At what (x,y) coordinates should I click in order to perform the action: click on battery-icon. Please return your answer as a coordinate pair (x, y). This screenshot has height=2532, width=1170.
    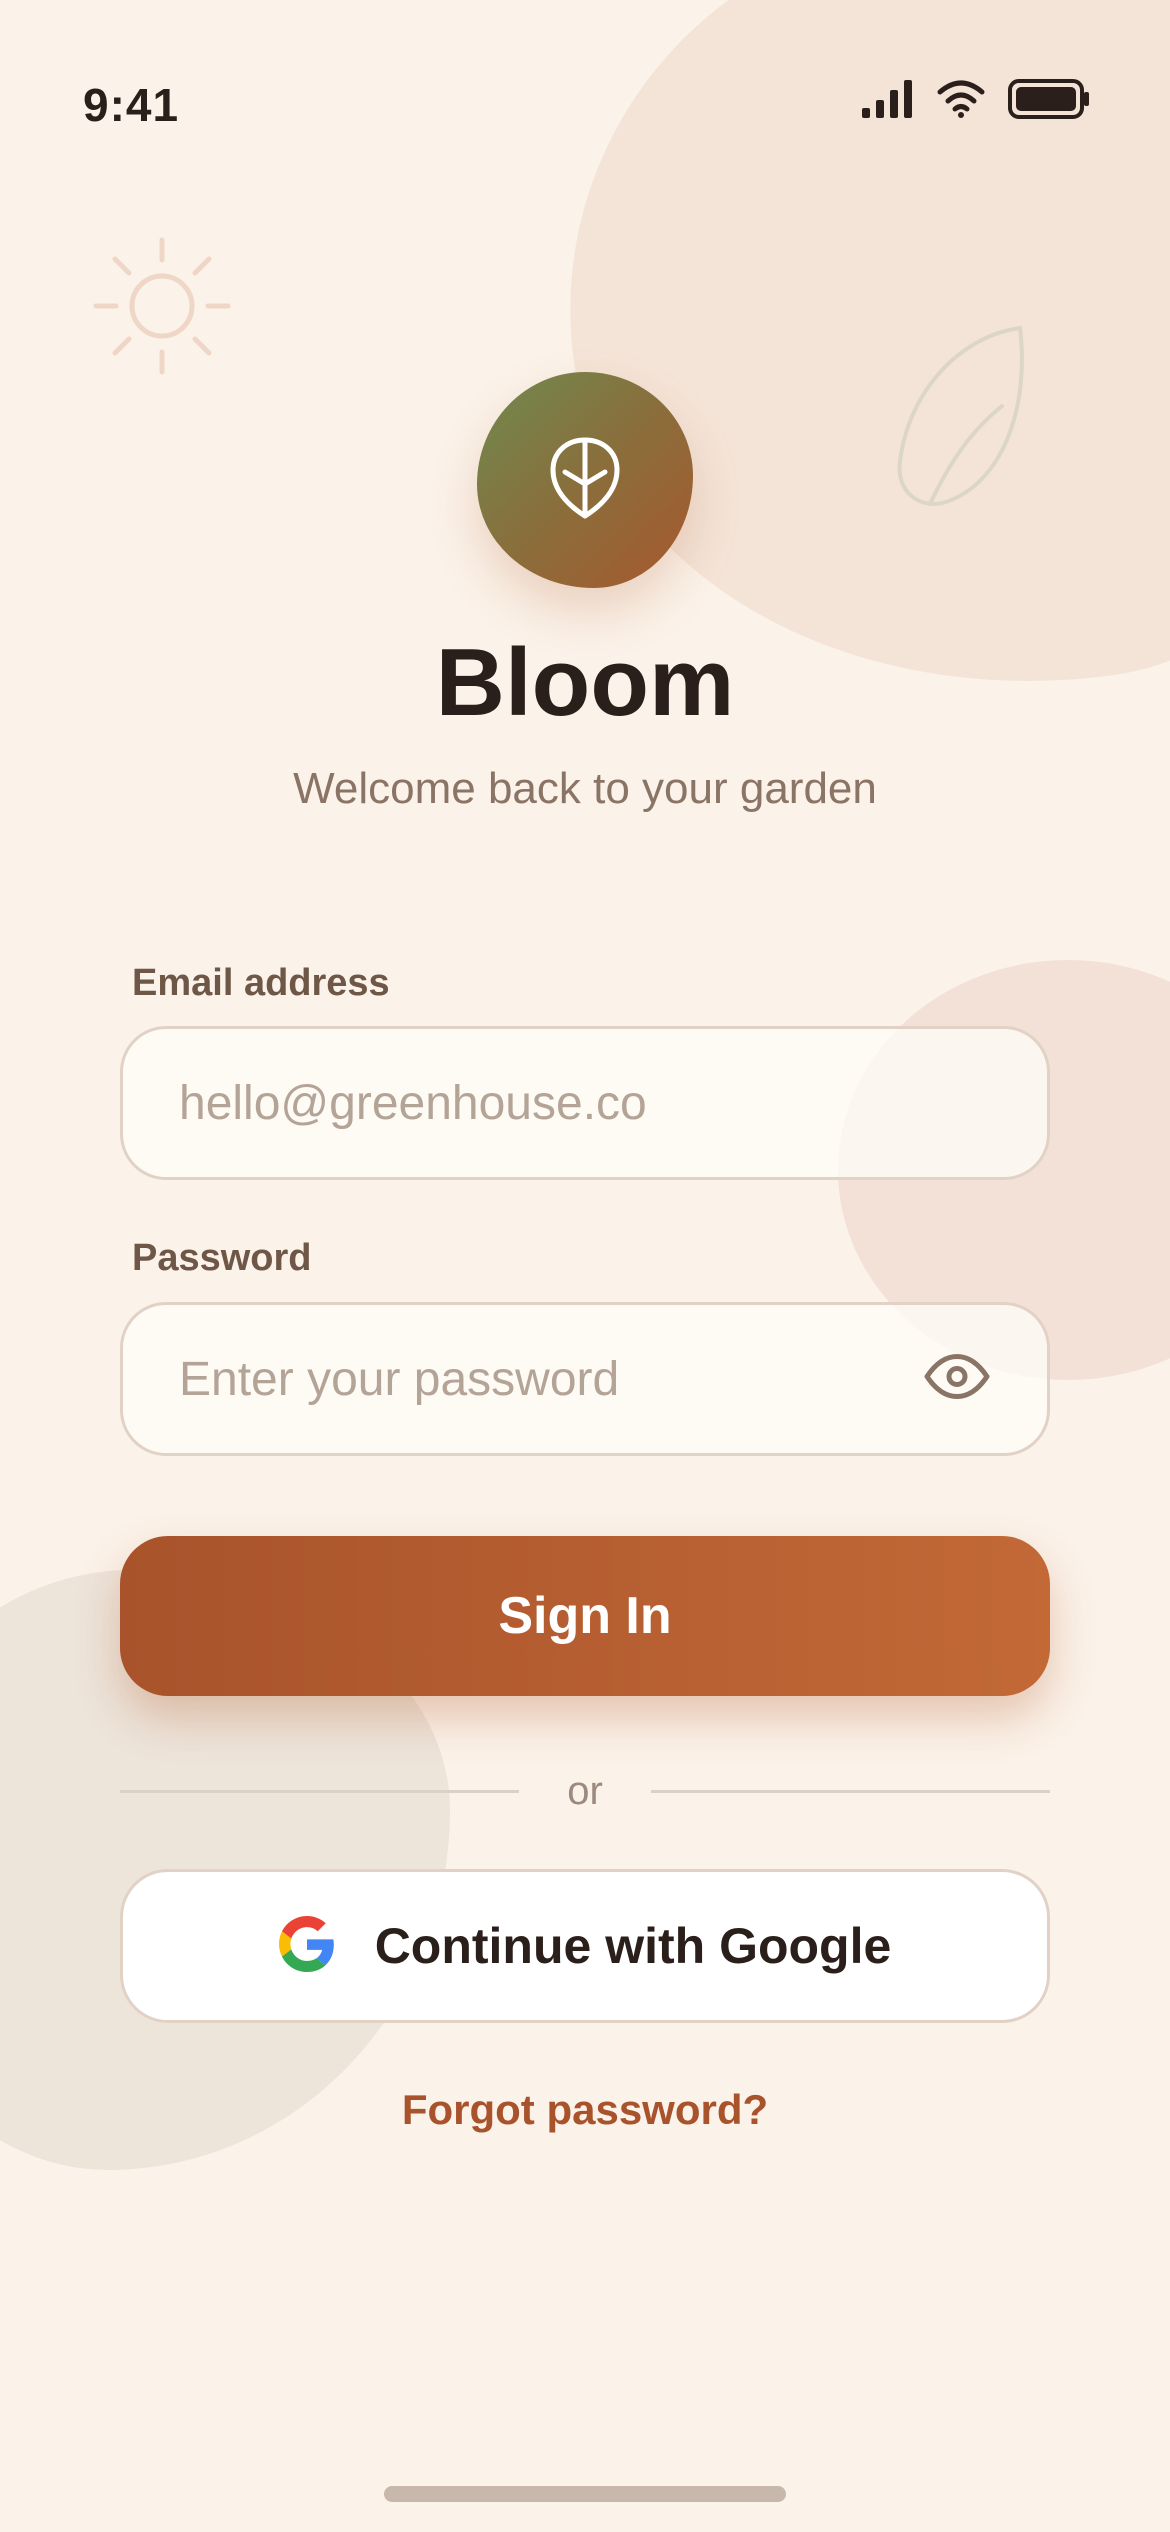
    Looking at the image, I should click on (1049, 101).